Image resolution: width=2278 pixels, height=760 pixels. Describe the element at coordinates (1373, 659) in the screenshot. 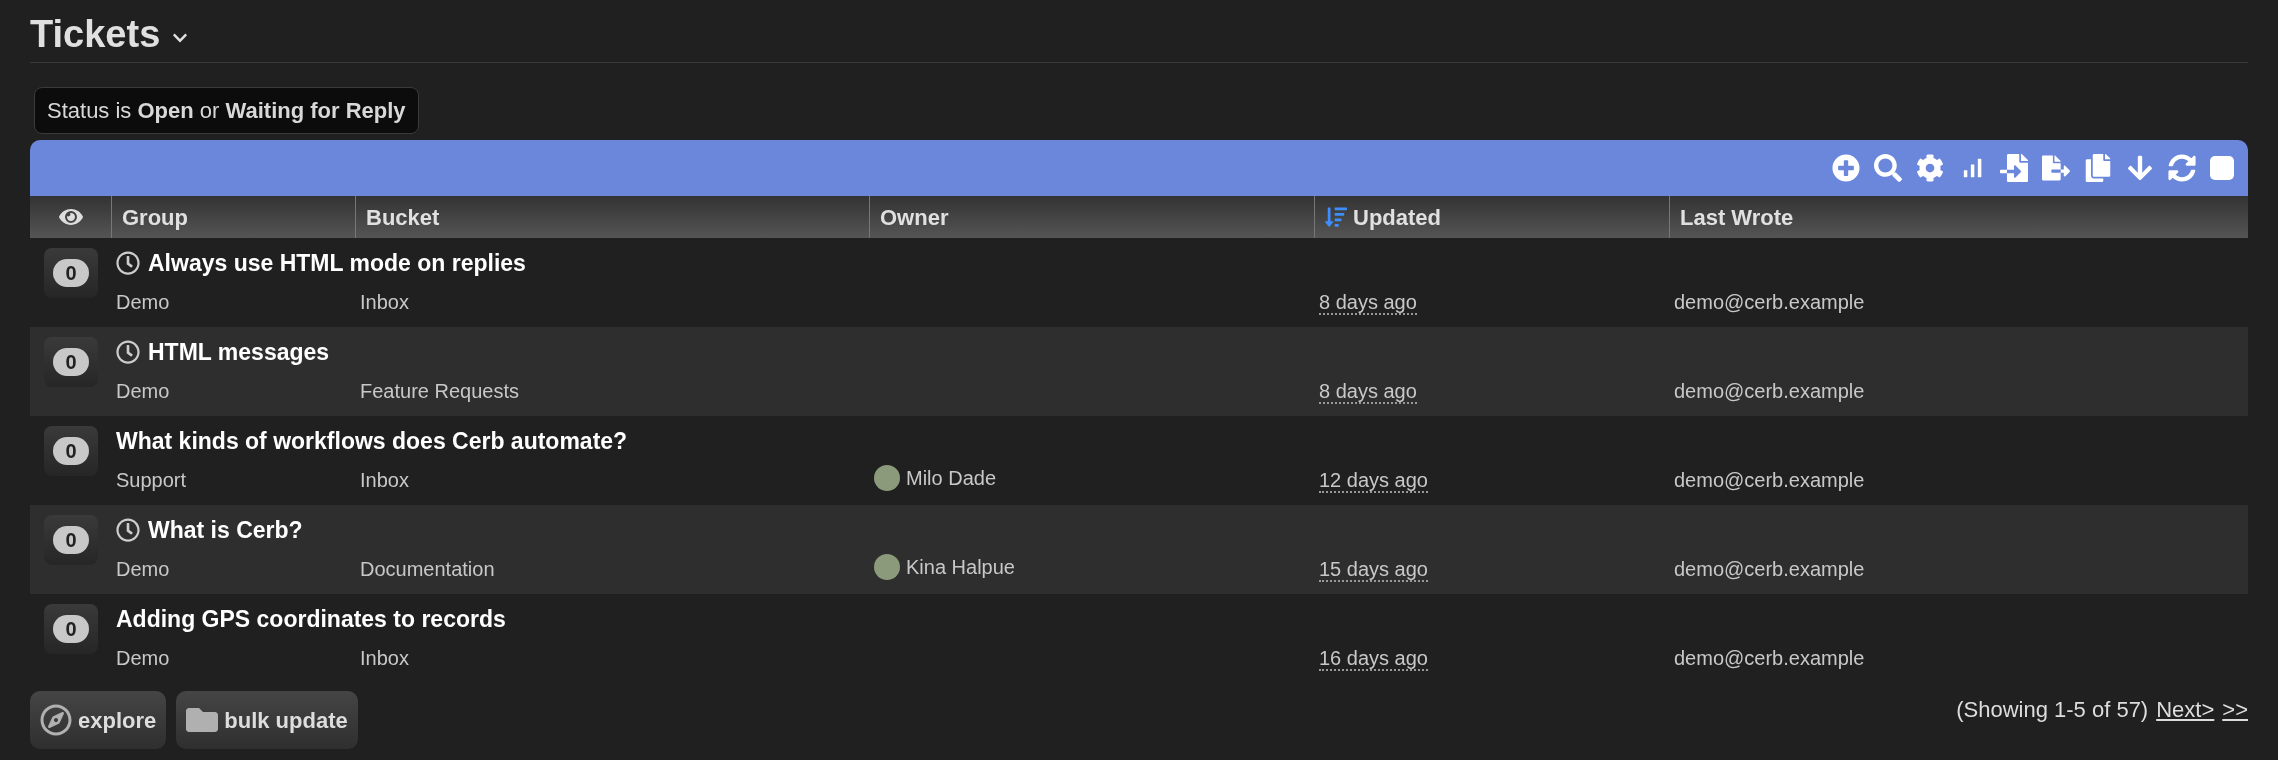

I see `updated-cell: 16 days ago` at that location.